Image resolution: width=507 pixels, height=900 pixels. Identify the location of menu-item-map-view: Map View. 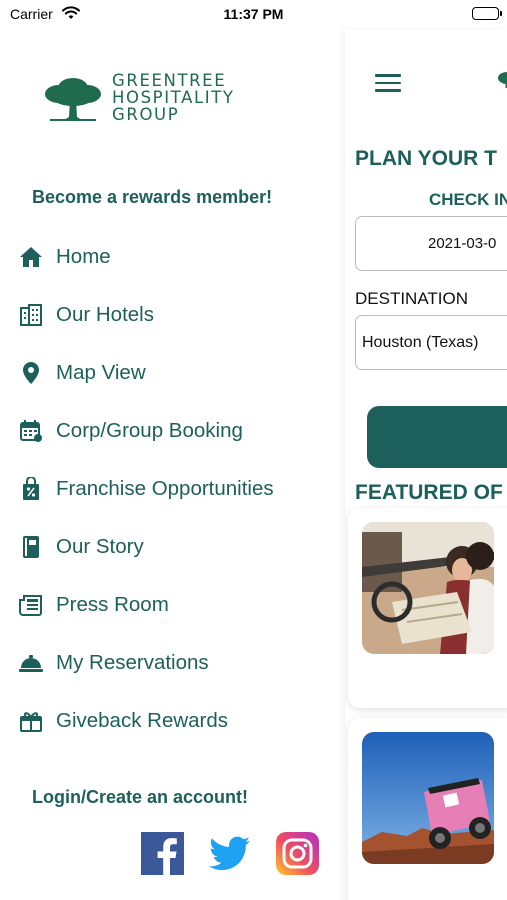
(178, 373).